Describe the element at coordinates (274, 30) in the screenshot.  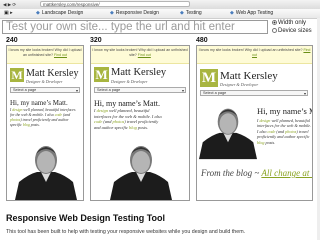
I see `radio-unchecked-icon` at that location.